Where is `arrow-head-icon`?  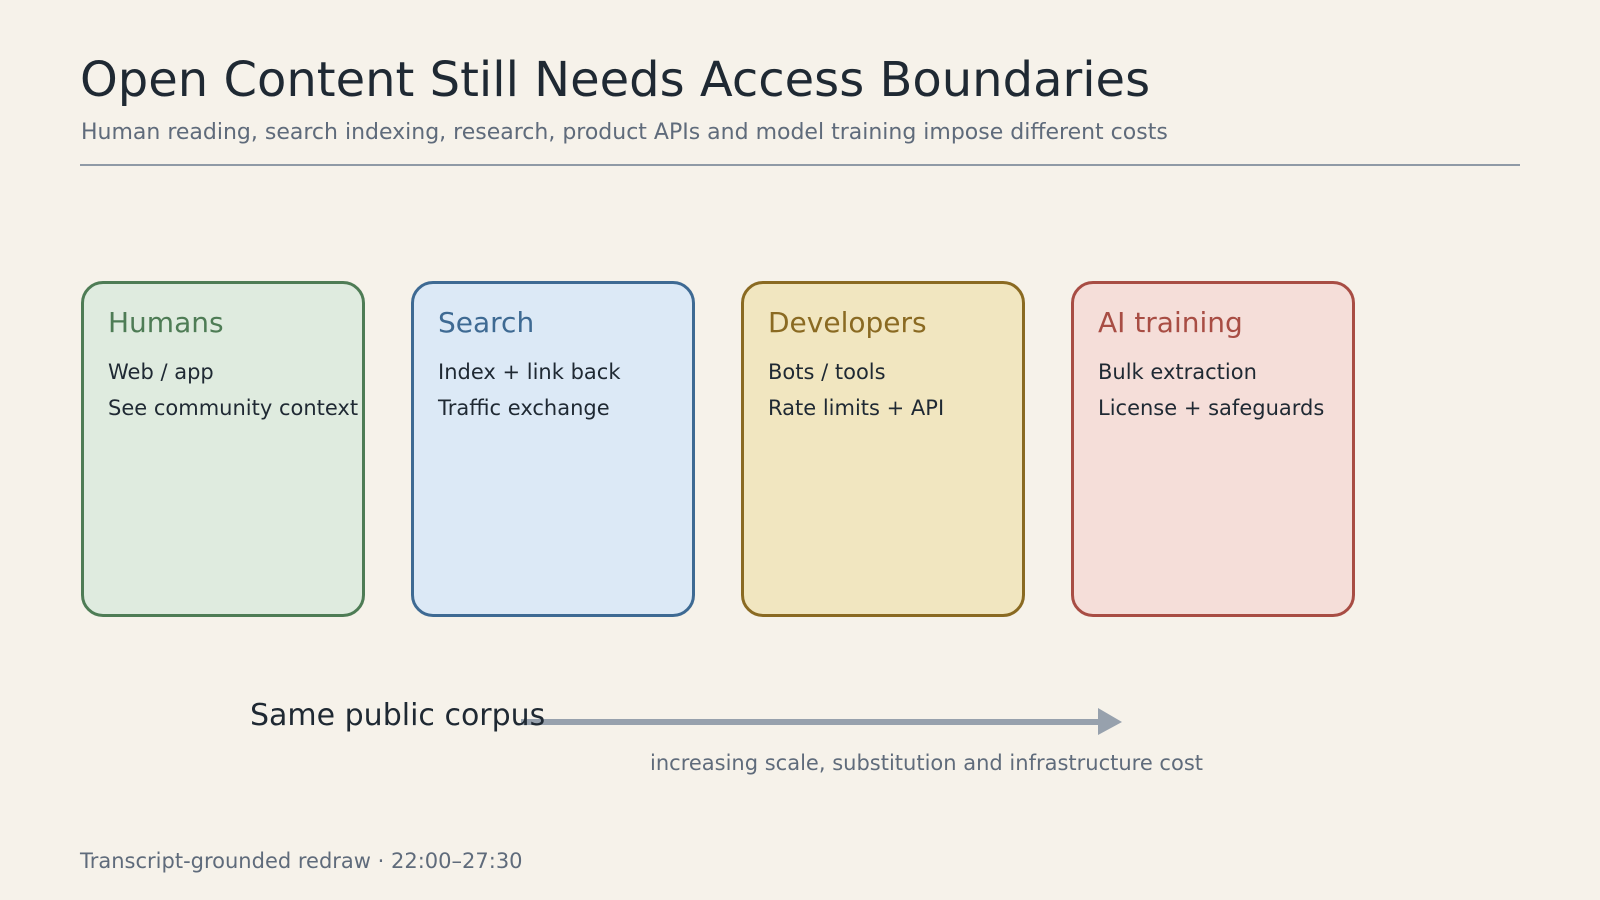
arrow-head-icon is located at coordinates (1110, 721).